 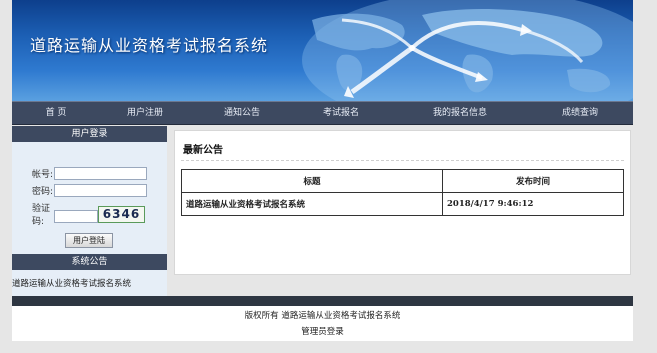 What do you see at coordinates (533, 181) in the screenshot?
I see `column-header-time: 发布时间` at bounding box center [533, 181].